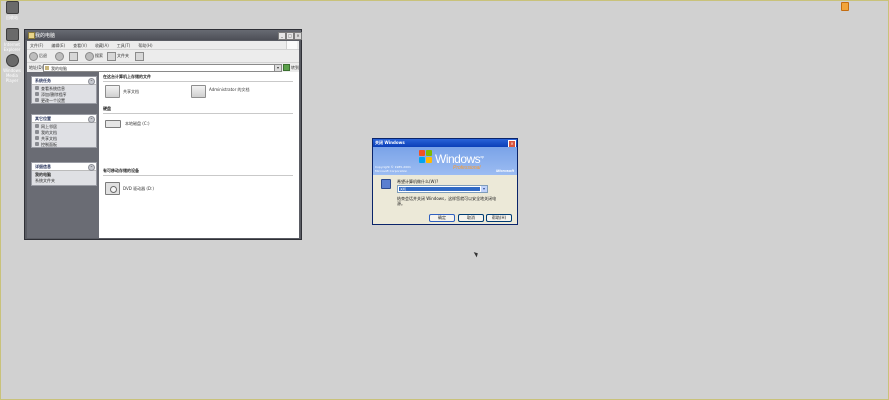  Describe the element at coordinates (198, 78) in the screenshot. I see `section-files-header: 在这台计算机上存储的文件` at that location.